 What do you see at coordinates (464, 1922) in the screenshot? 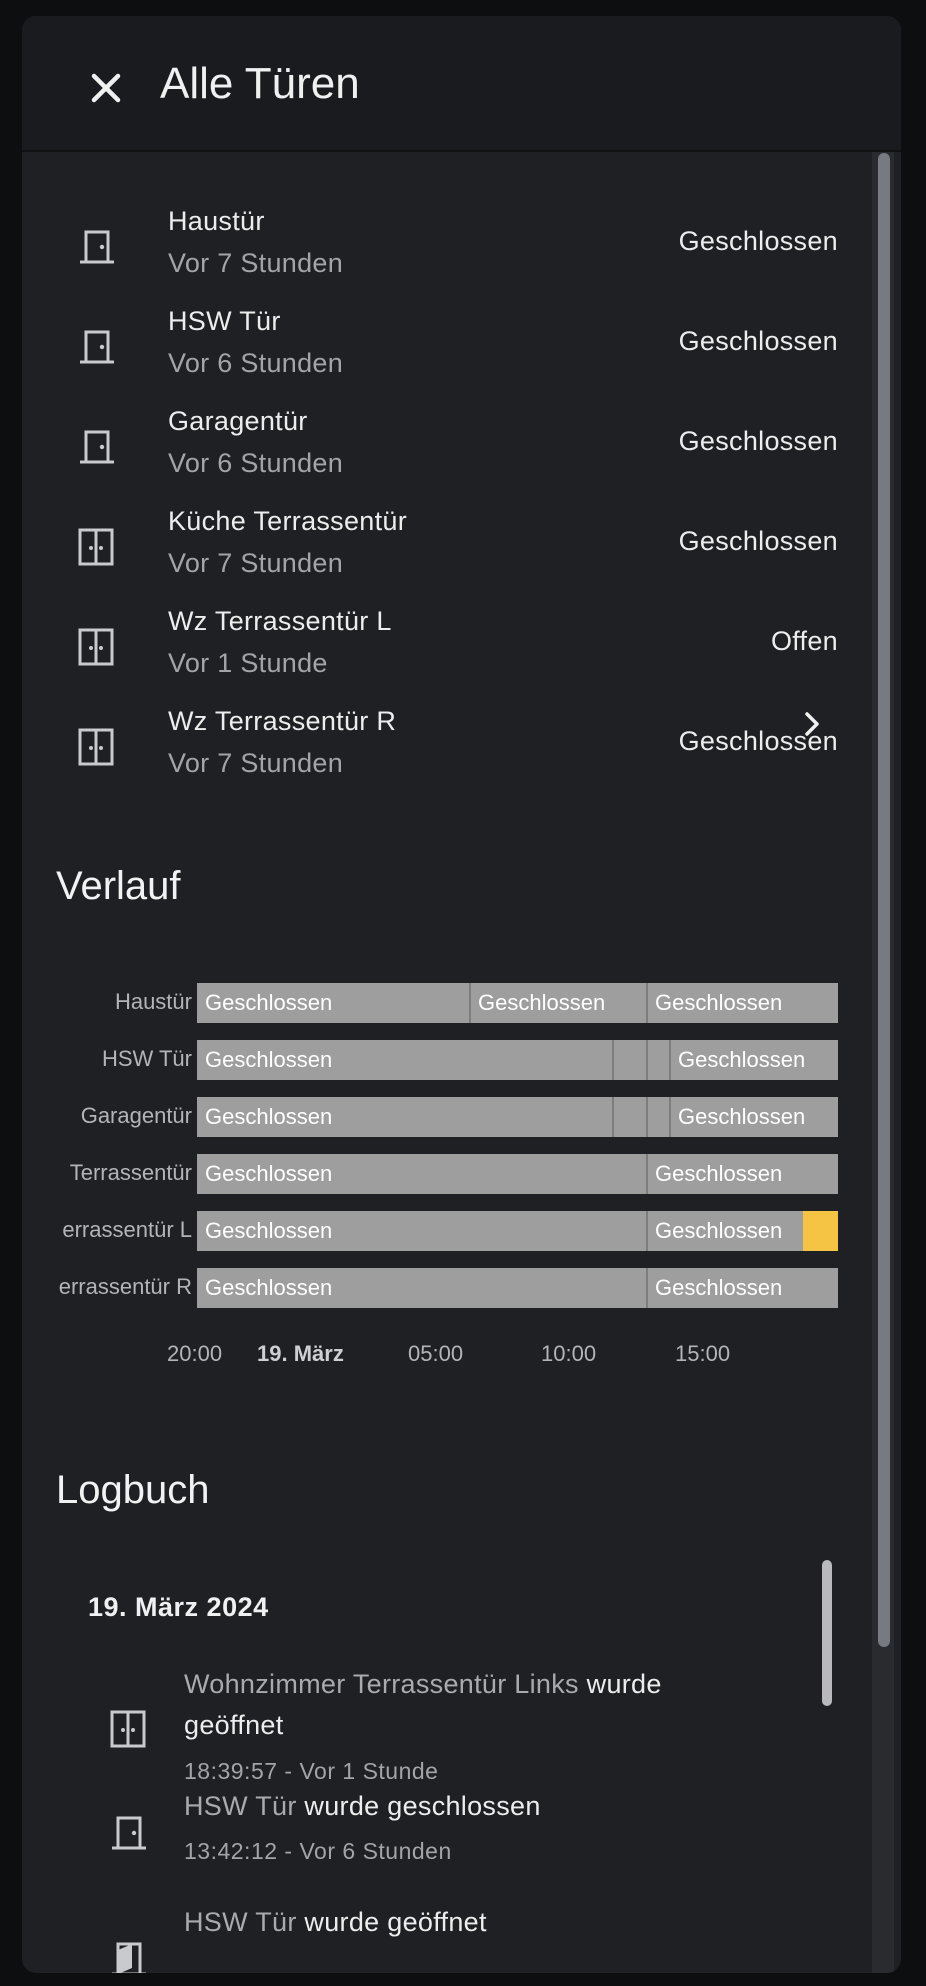
I see `logbook-entry-text: HSW Tür wurde geöffnet` at bounding box center [464, 1922].